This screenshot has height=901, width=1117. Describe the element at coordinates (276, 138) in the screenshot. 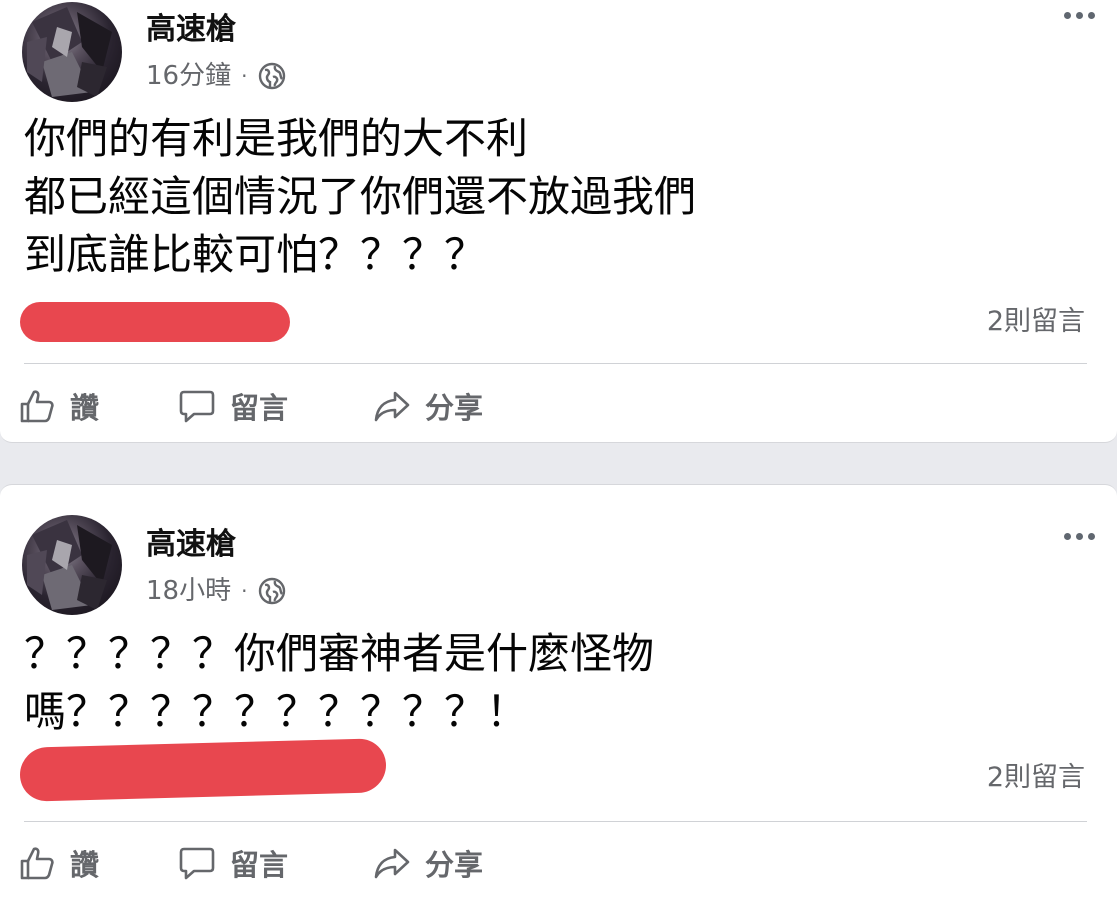

I see `post-body-line: 你們的有利是我們的大不利` at that location.